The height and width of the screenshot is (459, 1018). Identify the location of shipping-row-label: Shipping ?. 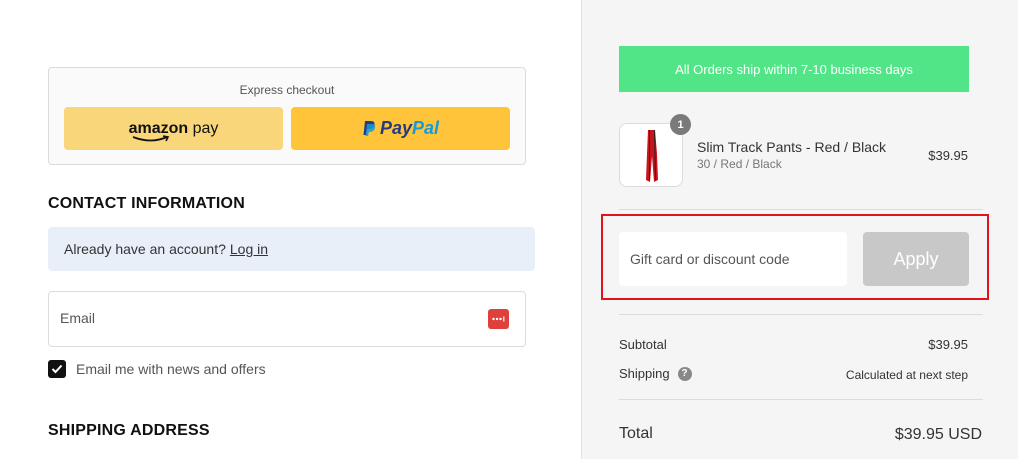
(655, 373).